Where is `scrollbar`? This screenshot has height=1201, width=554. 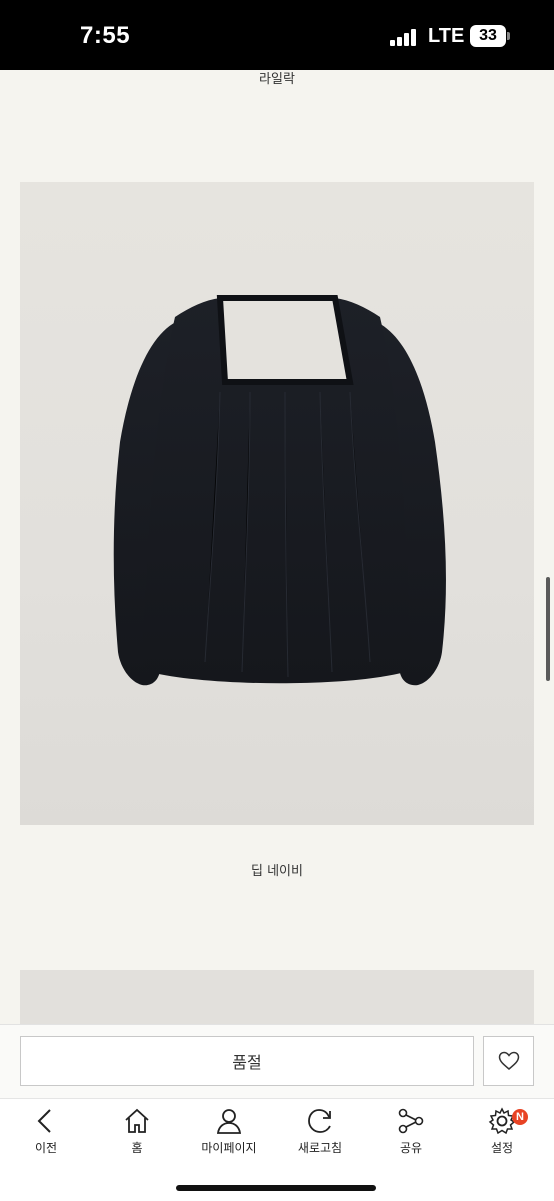 scrollbar is located at coordinates (548, 629).